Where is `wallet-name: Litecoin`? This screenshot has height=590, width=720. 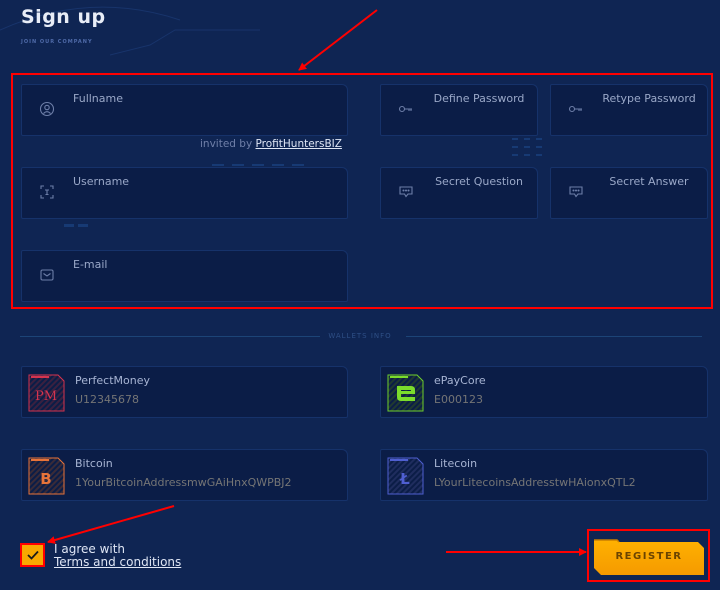
wallet-name: Litecoin is located at coordinates (456, 463).